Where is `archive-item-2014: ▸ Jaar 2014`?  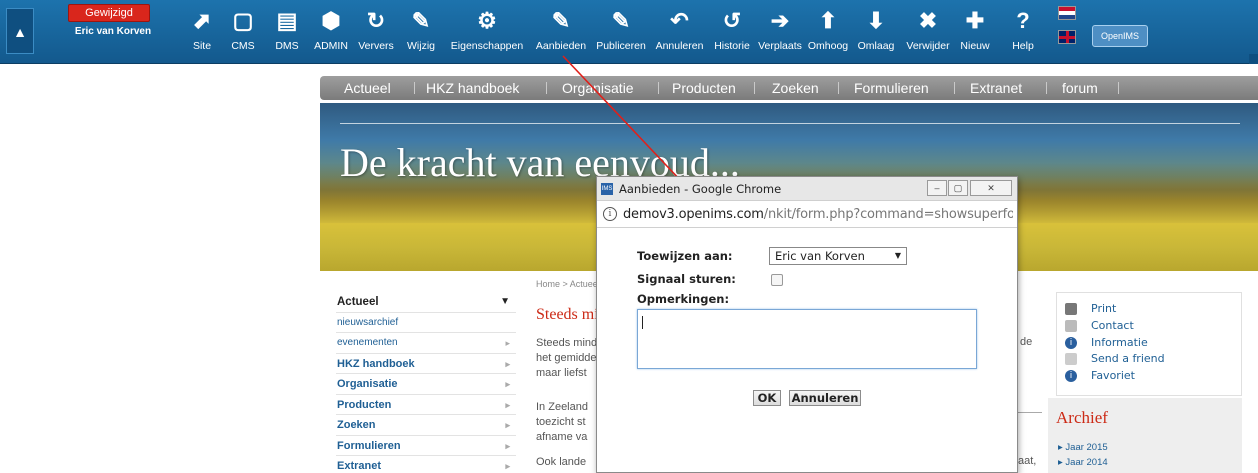
archive-item-2014: ▸ Jaar 2014 is located at coordinates (1083, 462).